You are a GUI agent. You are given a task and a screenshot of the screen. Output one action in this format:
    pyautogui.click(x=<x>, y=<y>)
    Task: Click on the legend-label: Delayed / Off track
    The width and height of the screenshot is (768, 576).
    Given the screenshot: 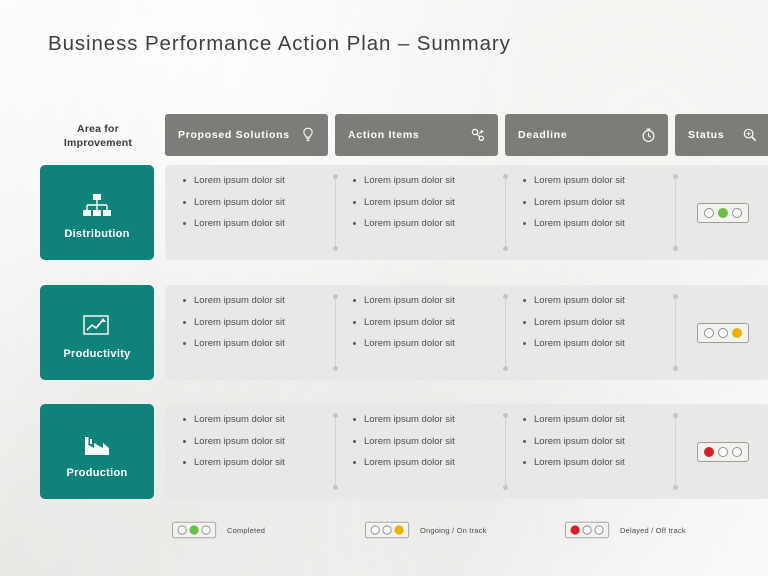 What is the action you would take?
    pyautogui.click(x=653, y=530)
    